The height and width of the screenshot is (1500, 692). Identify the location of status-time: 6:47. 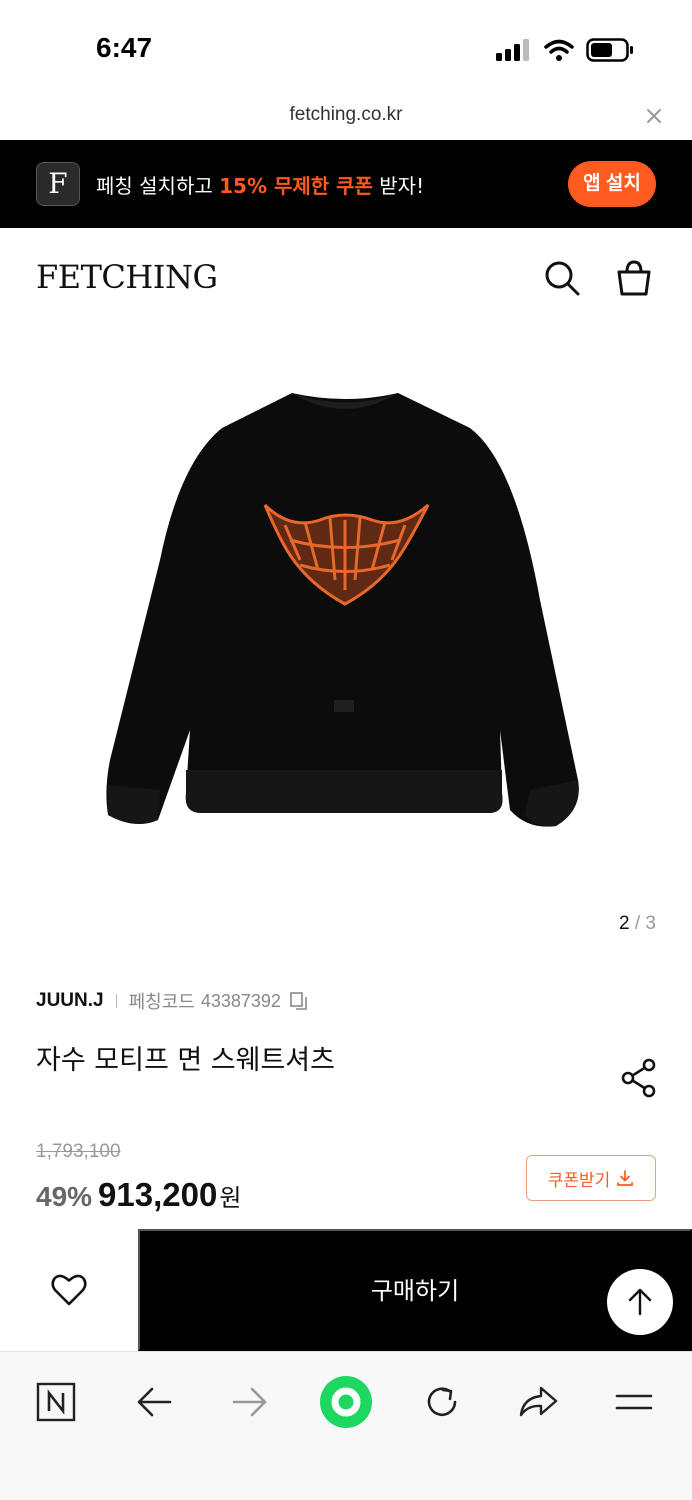
(124, 47).